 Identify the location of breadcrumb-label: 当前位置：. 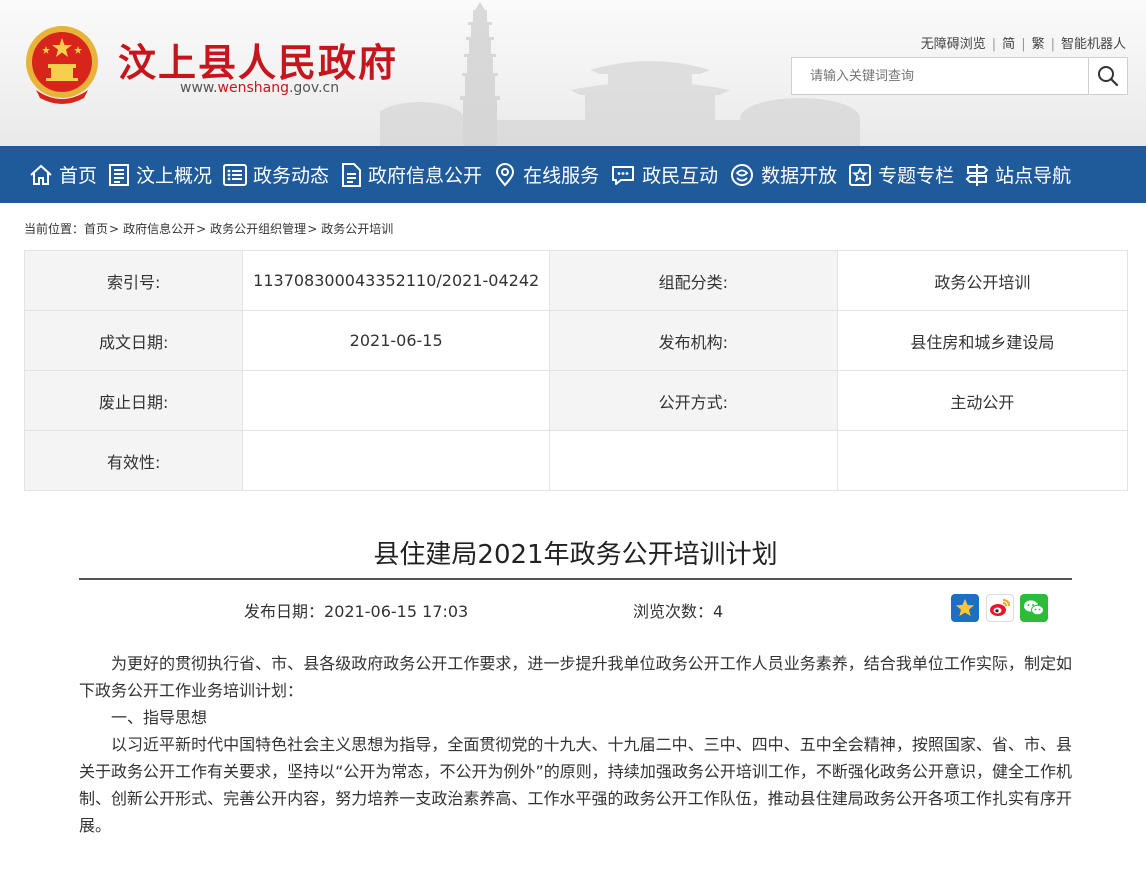
(54, 229).